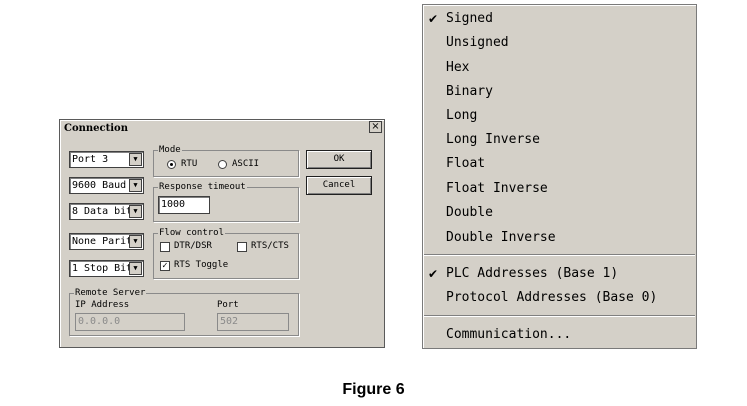 This screenshot has width=747, height=406. What do you see at coordinates (222, 164) in the screenshot?
I see `ascii-radio` at bounding box center [222, 164].